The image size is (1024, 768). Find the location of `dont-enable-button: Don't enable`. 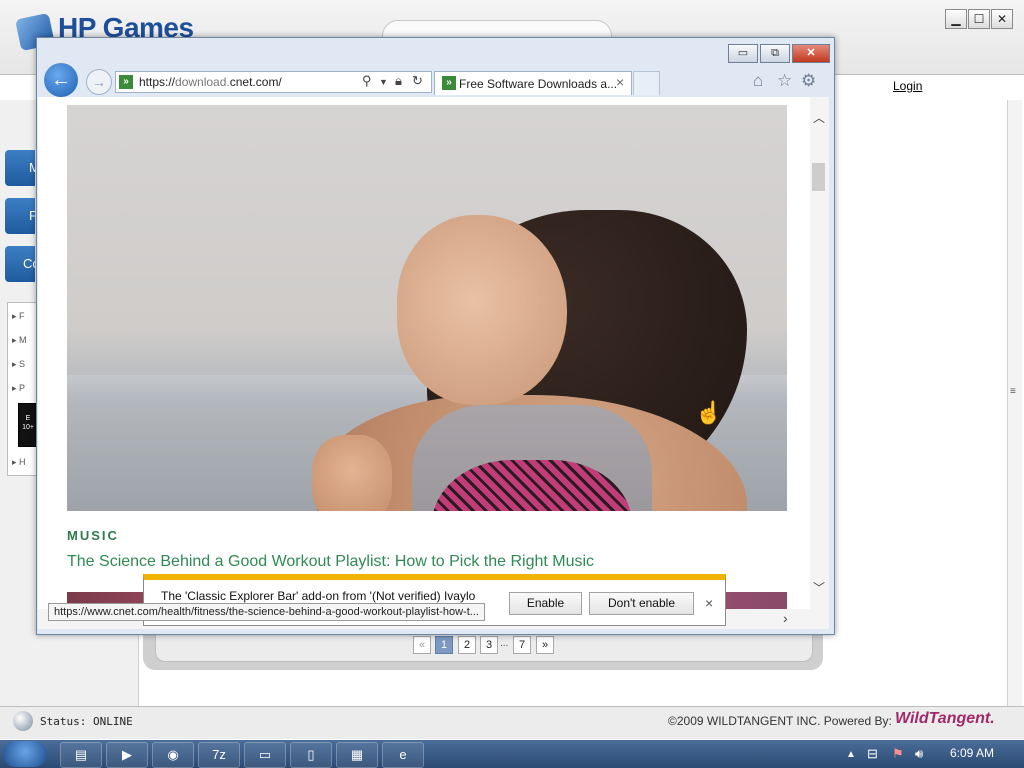

dont-enable-button: Don't enable is located at coordinates (641, 603).